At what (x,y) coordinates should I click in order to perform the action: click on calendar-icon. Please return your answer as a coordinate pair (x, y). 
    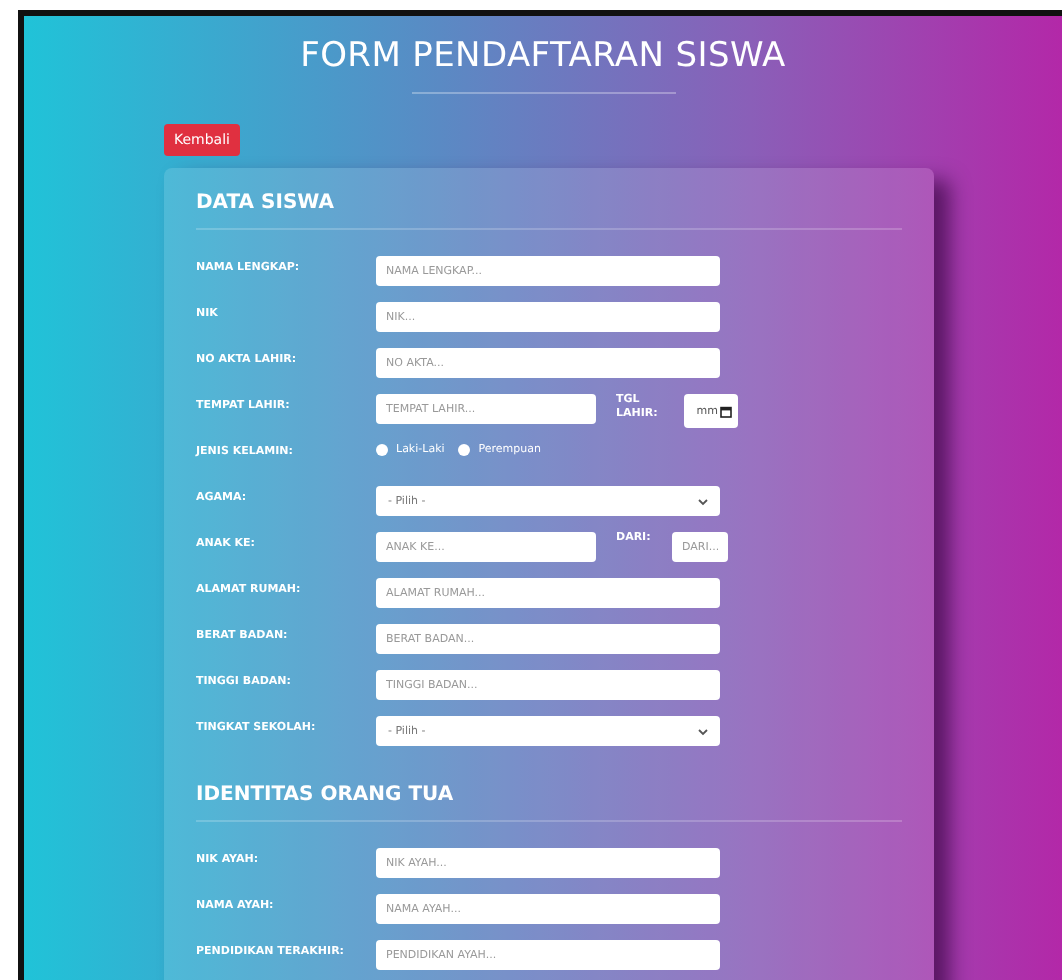
    Looking at the image, I should click on (726, 411).